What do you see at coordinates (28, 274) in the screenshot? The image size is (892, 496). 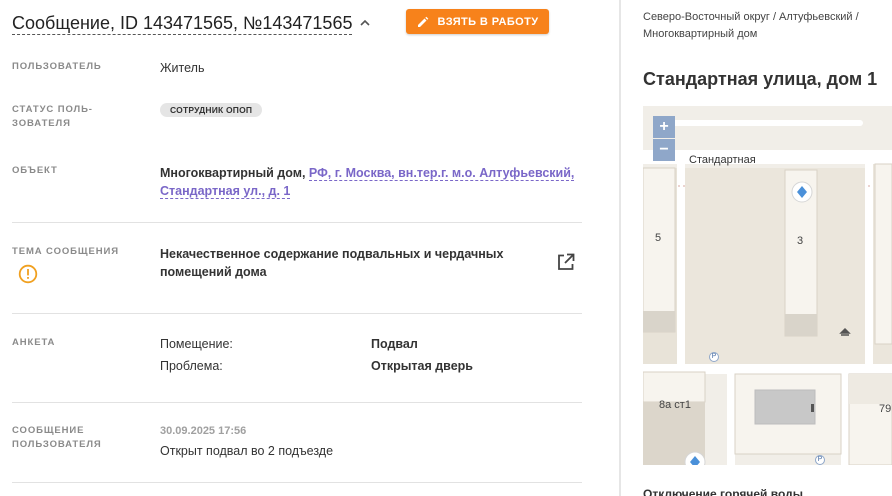 I see `warning-icon` at bounding box center [28, 274].